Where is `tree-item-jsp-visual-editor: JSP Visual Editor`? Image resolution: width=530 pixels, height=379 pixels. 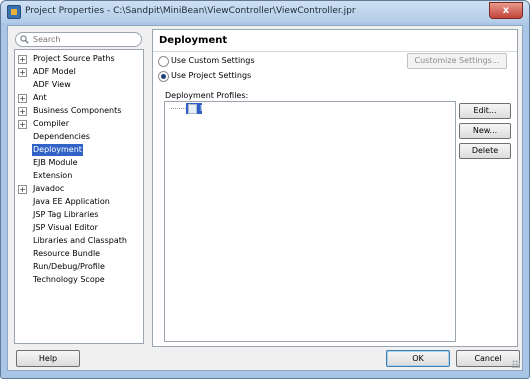 tree-item-jsp-visual-editor: JSP Visual Editor is located at coordinates (79, 228).